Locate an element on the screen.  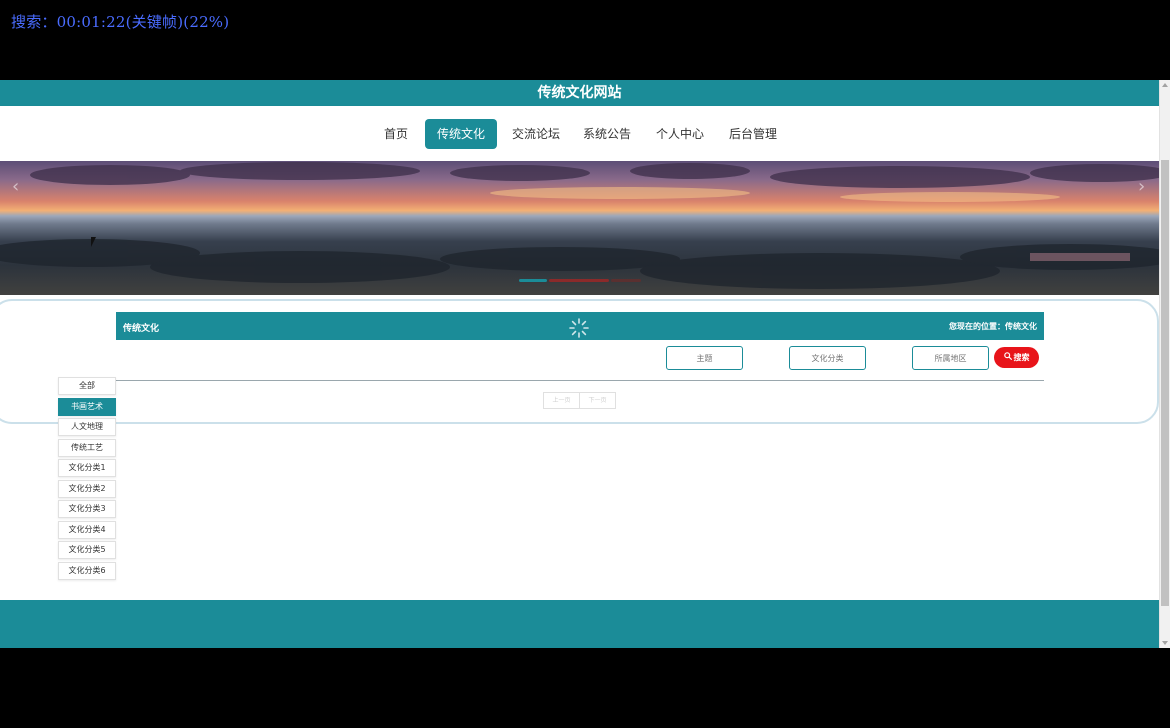
prev-page-button: 上一页 is located at coordinates (561, 400).